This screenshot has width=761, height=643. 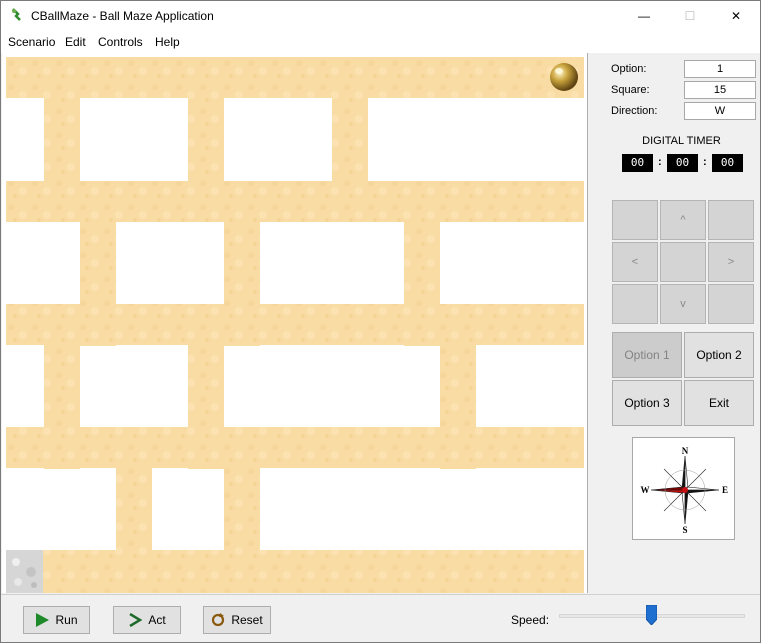 What do you see at coordinates (683, 304) in the screenshot?
I see `dpad-down-button: v` at bounding box center [683, 304].